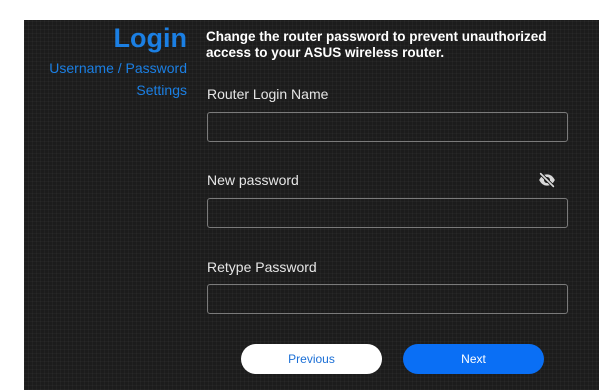  Describe the element at coordinates (473, 359) in the screenshot. I see `next-button: Next` at that location.